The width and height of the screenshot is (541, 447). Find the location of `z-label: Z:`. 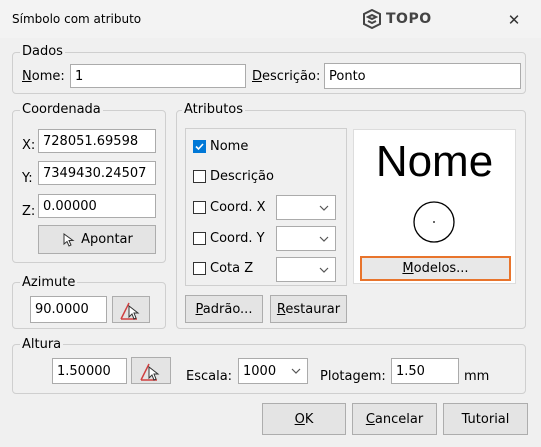

z-label: Z: is located at coordinates (29, 211).